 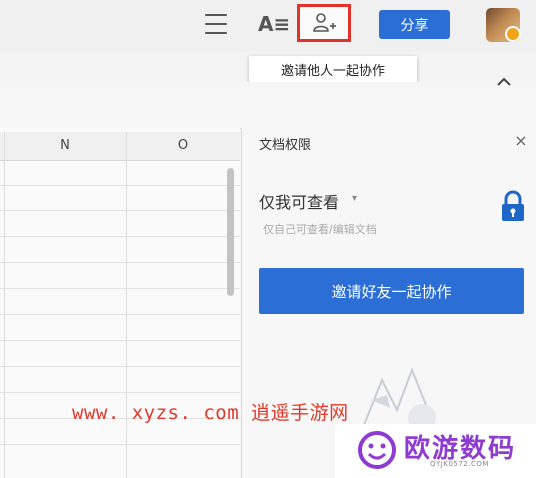 I want to click on share-button: 分享, so click(x=414, y=24).